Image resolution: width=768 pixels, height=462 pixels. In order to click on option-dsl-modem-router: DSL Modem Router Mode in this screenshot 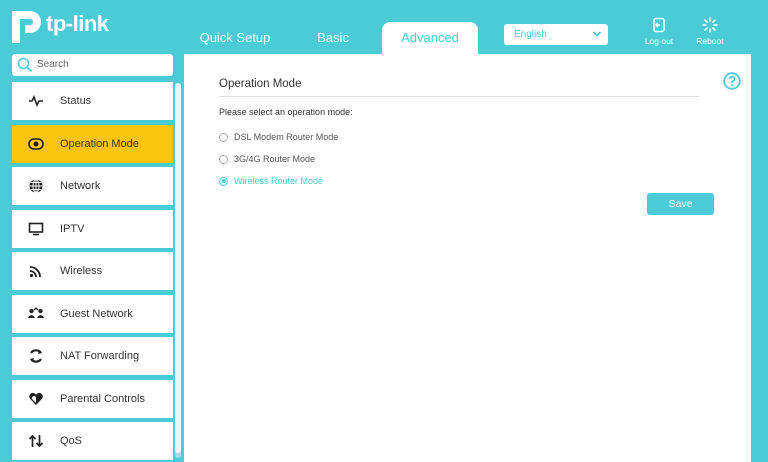, I will do `click(278, 137)`.